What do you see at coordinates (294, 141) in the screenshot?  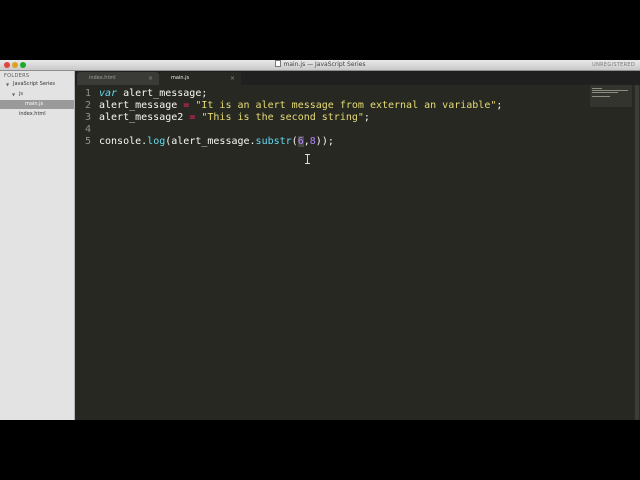 I see `punctuation-token: (` at bounding box center [294, 141].